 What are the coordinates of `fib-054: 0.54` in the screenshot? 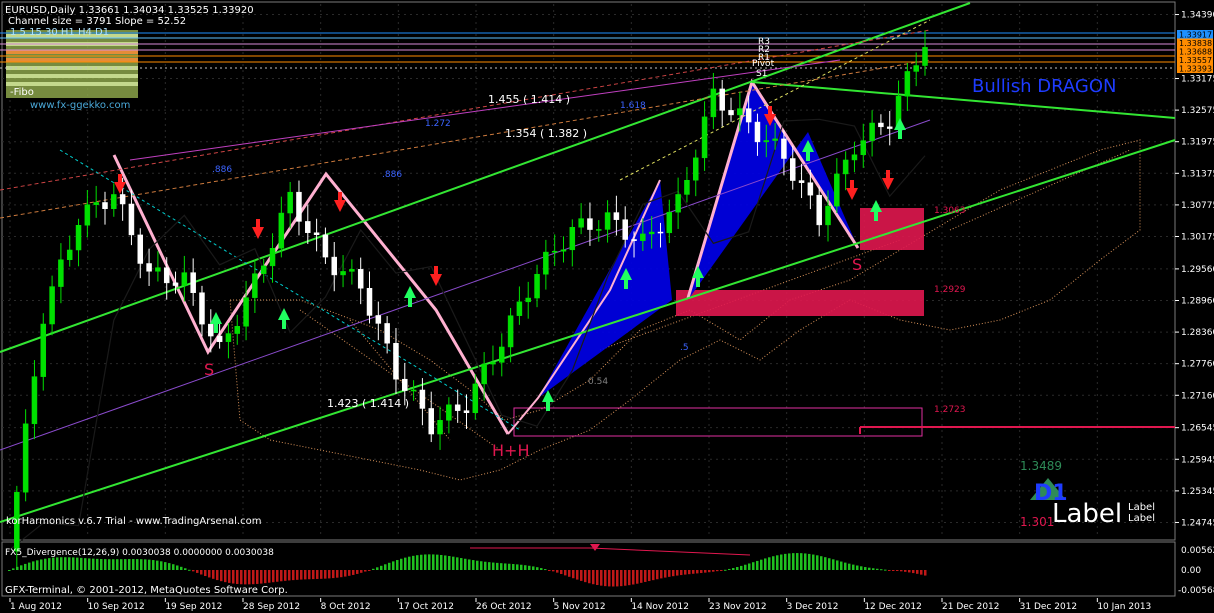 It's located at (598, 382).